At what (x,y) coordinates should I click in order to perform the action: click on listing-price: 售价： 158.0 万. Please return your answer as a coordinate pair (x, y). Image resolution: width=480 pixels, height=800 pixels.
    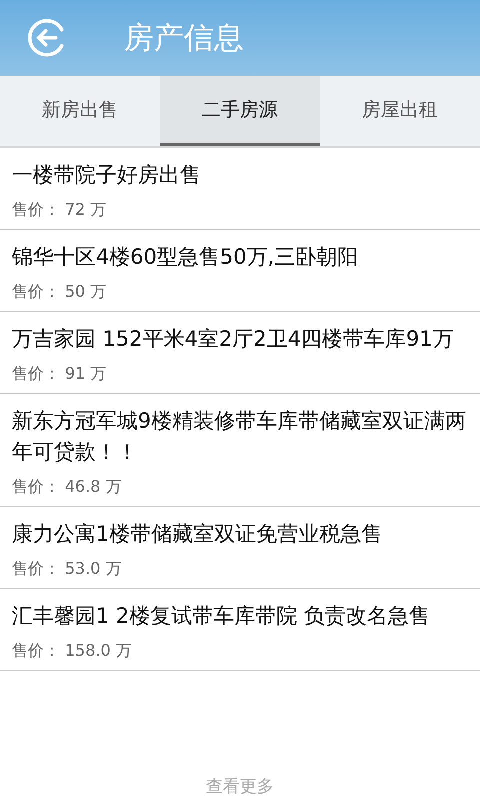
    Looking at the image, I should click on (72, 651).